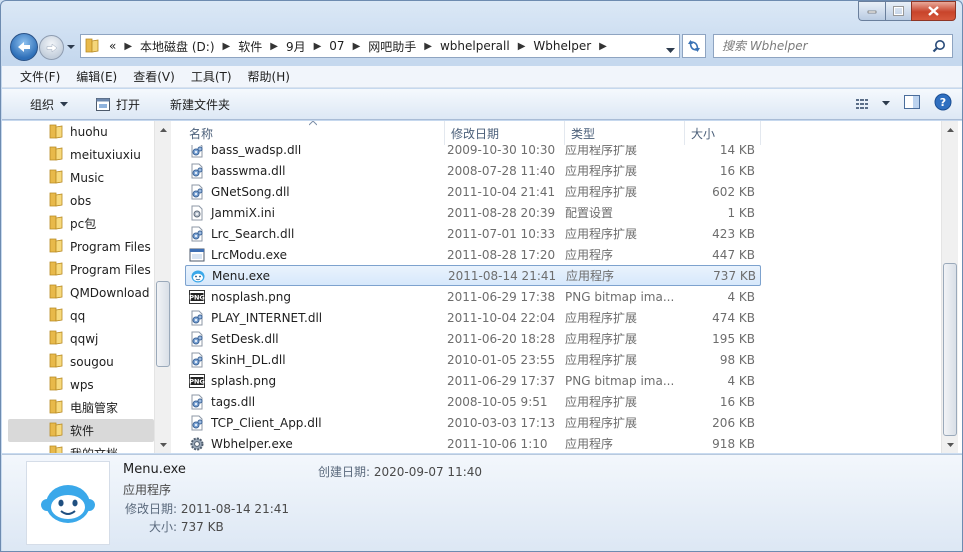  Describe the element at coordinates (694, 46) in the screenshot. I see `refresh-button` at that location.